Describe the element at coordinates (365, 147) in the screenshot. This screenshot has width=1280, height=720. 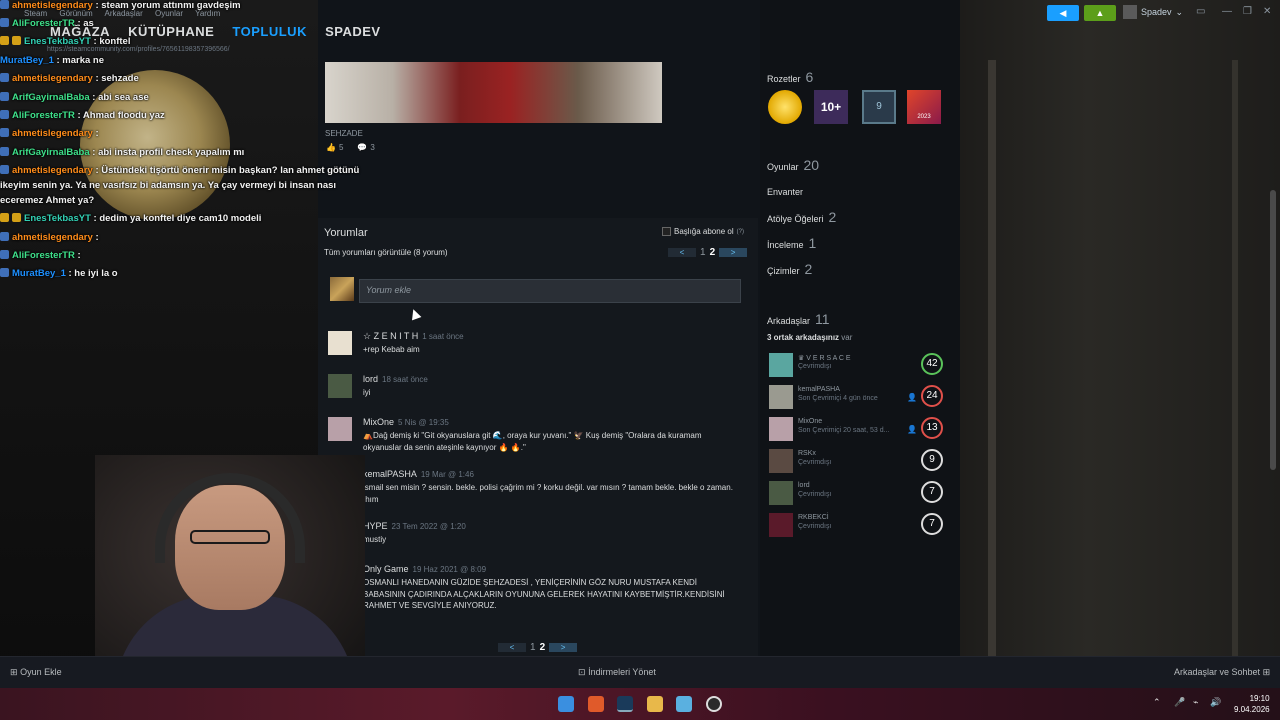
I see `comments-count: 💬 3` at that location.